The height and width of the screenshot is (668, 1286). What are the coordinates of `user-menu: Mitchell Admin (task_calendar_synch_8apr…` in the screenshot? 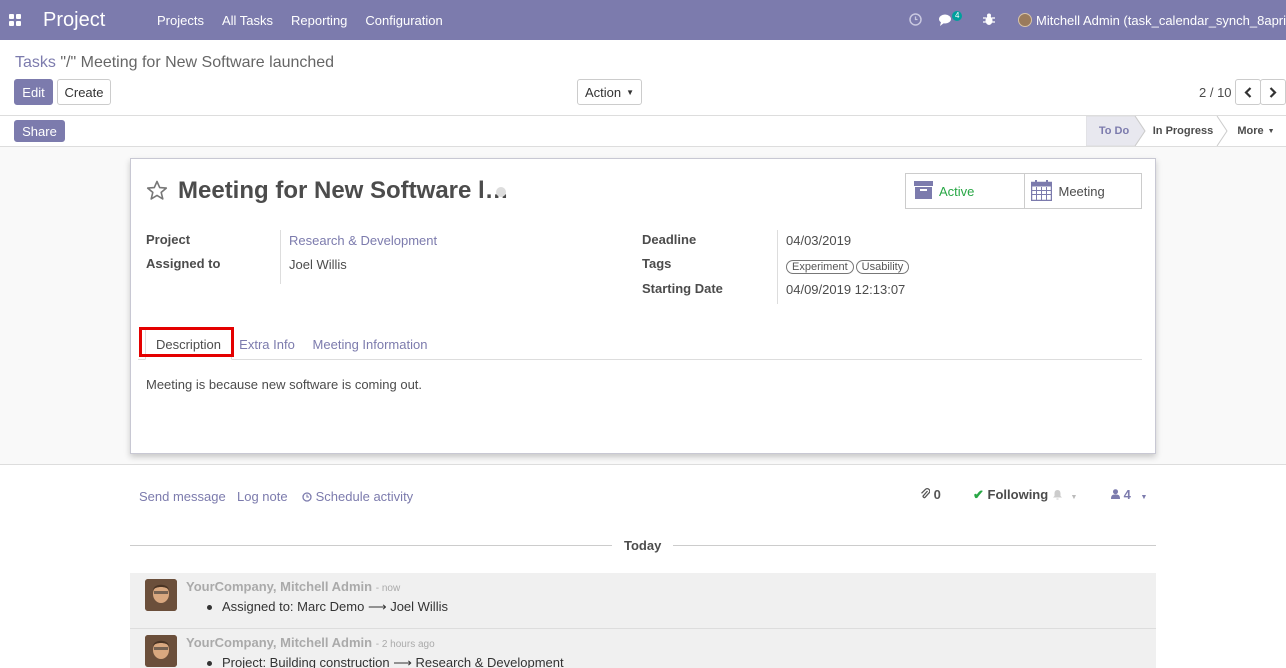 It's located at (1161, 20).